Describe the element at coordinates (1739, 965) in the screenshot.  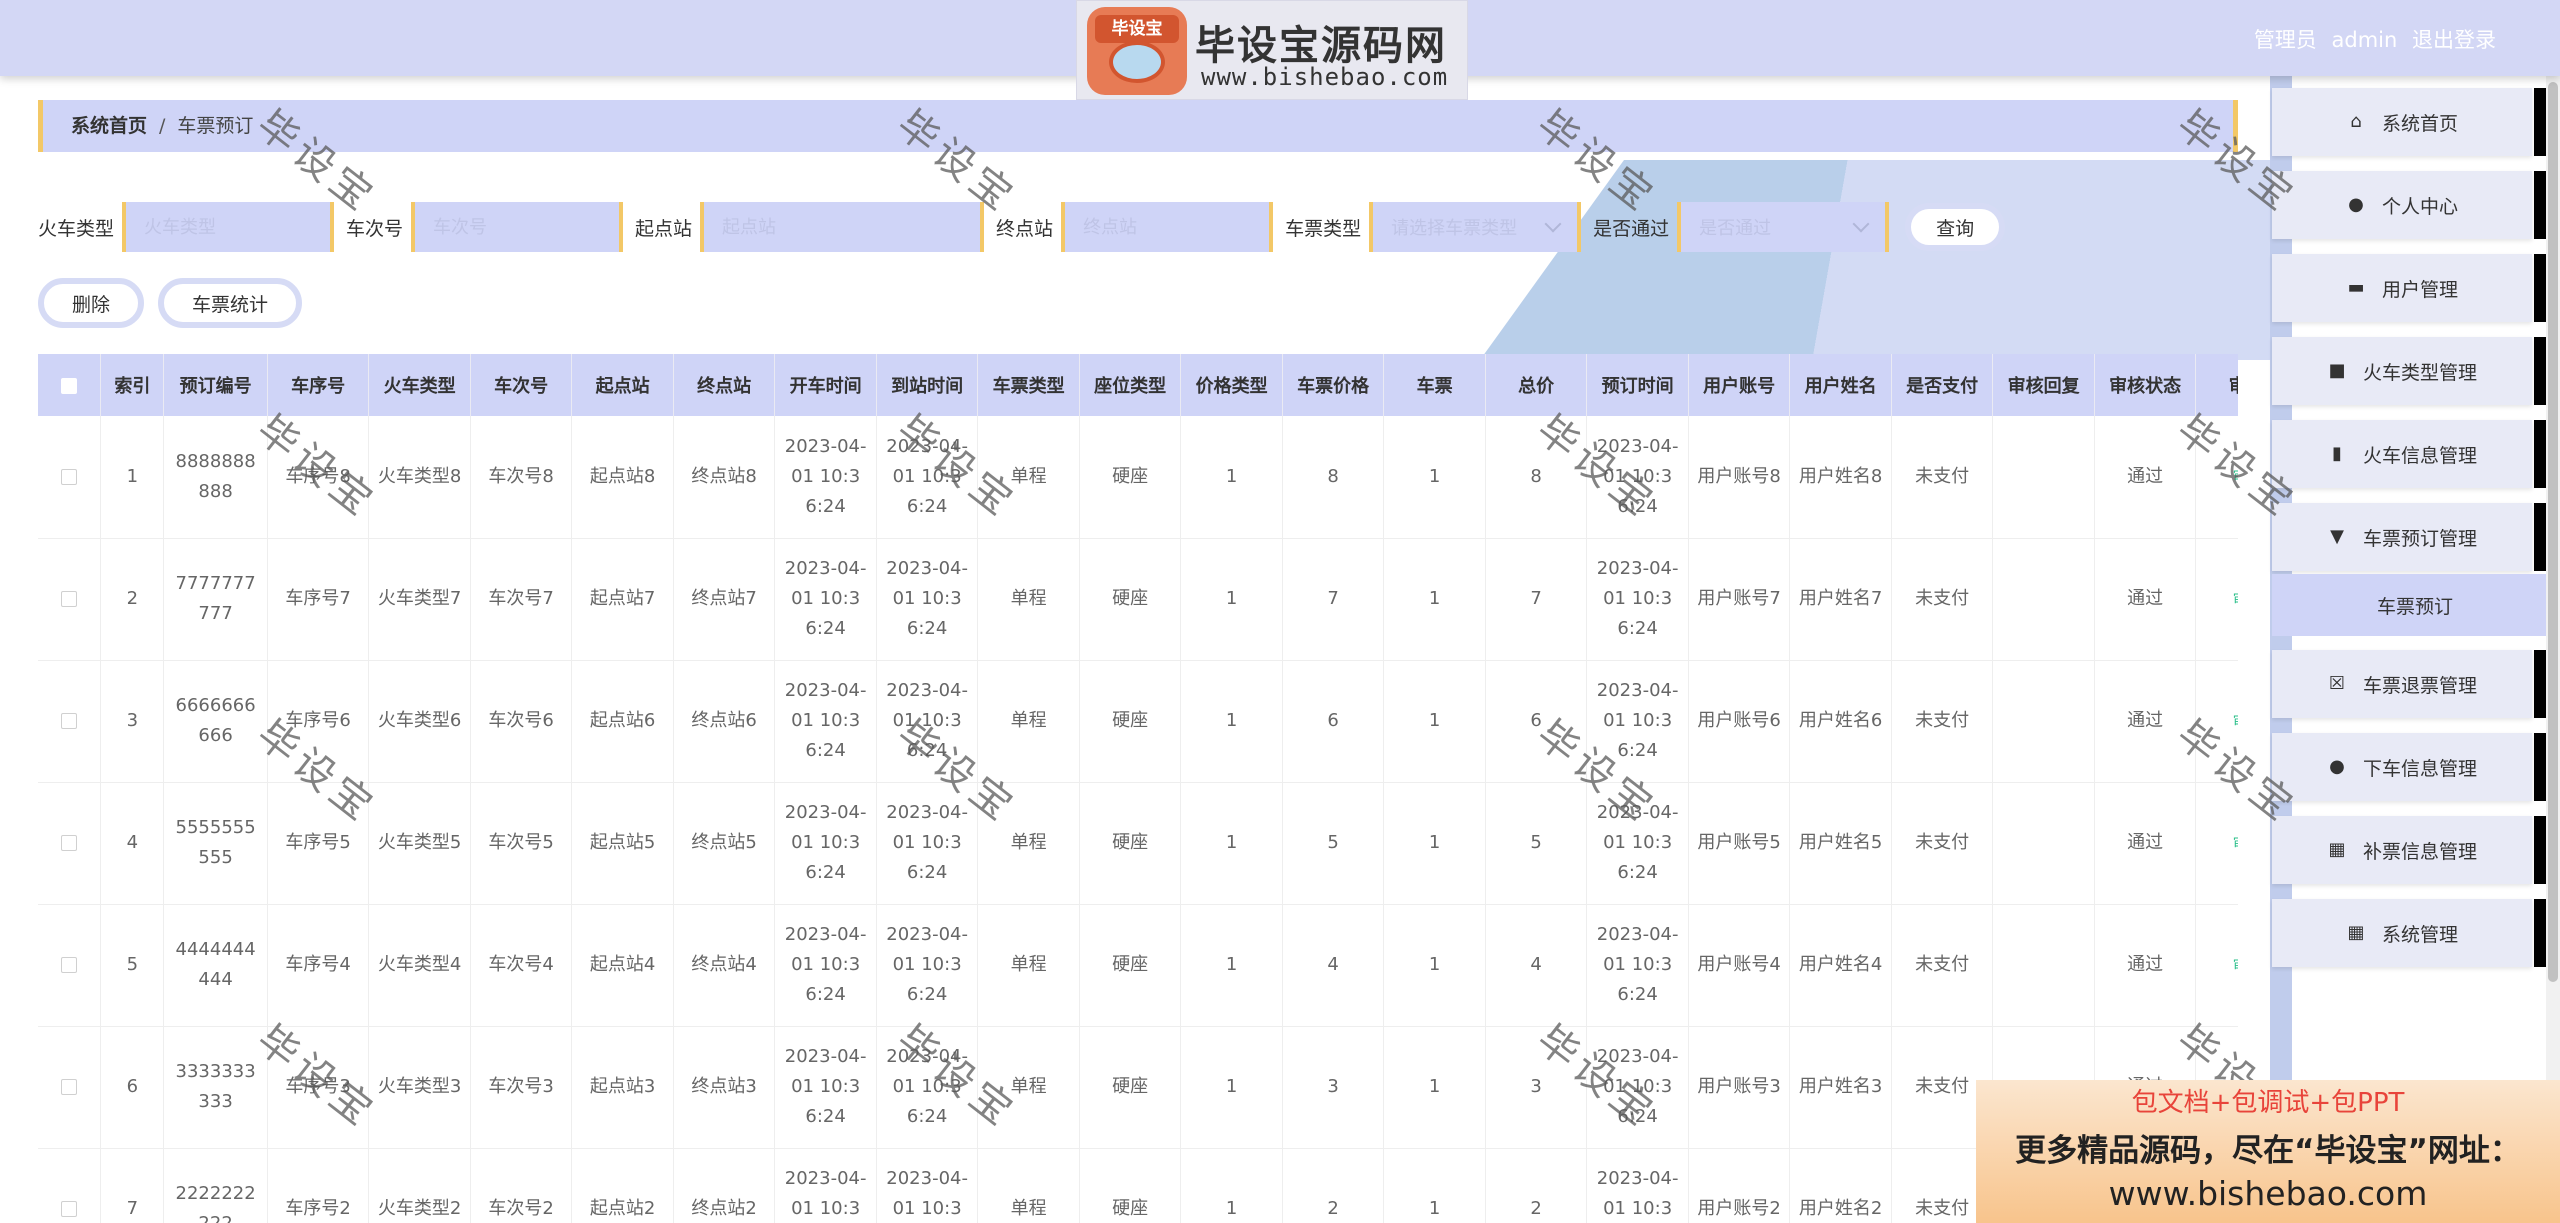
I see `table-cell: 用户账号4` at that location.